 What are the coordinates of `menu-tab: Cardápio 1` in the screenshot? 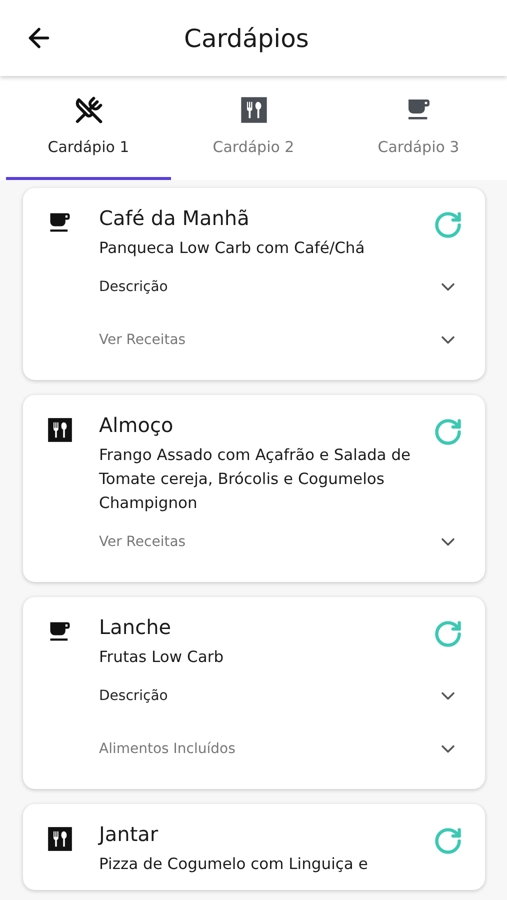 It's located at (88, 128).